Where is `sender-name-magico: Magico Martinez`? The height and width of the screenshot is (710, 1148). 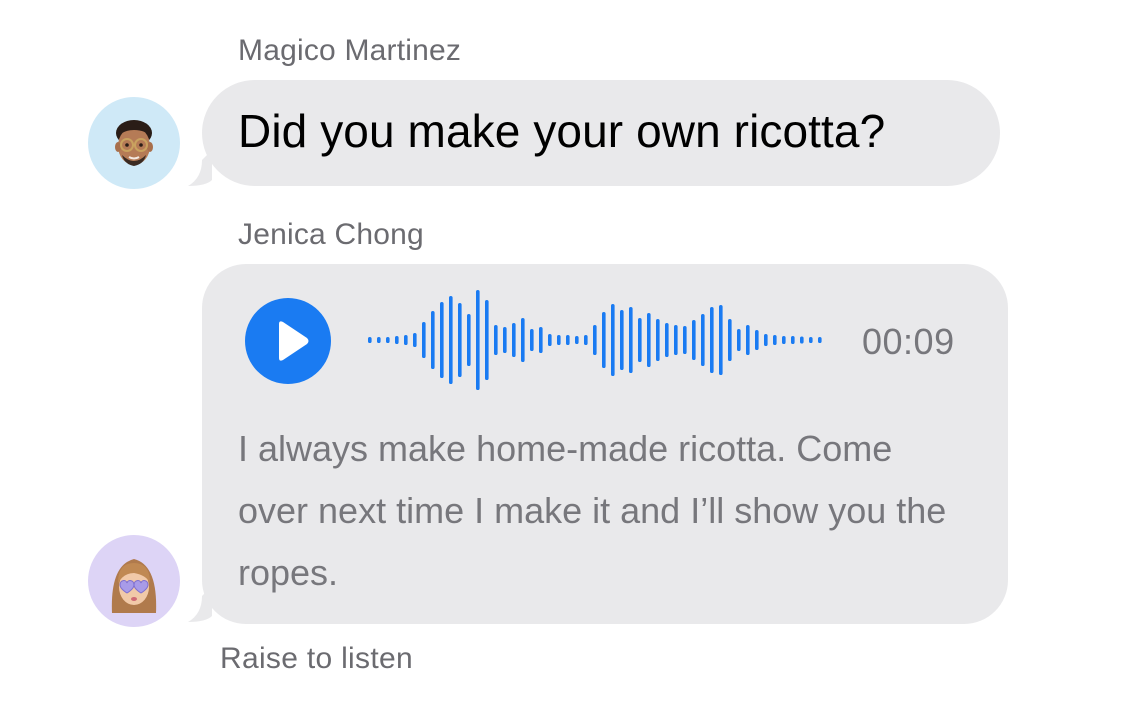 sender-name-magico: Magico Martinez is located at coordinates (350, 50).